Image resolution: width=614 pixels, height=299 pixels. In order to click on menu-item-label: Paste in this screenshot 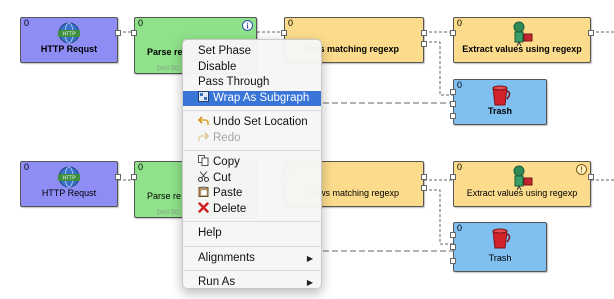, I will do `click(228, 193)`.